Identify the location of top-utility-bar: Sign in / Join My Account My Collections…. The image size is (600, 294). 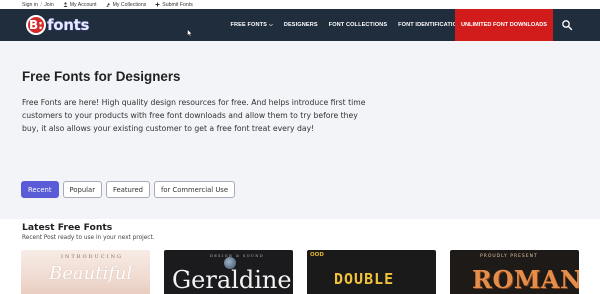
(300, 4).